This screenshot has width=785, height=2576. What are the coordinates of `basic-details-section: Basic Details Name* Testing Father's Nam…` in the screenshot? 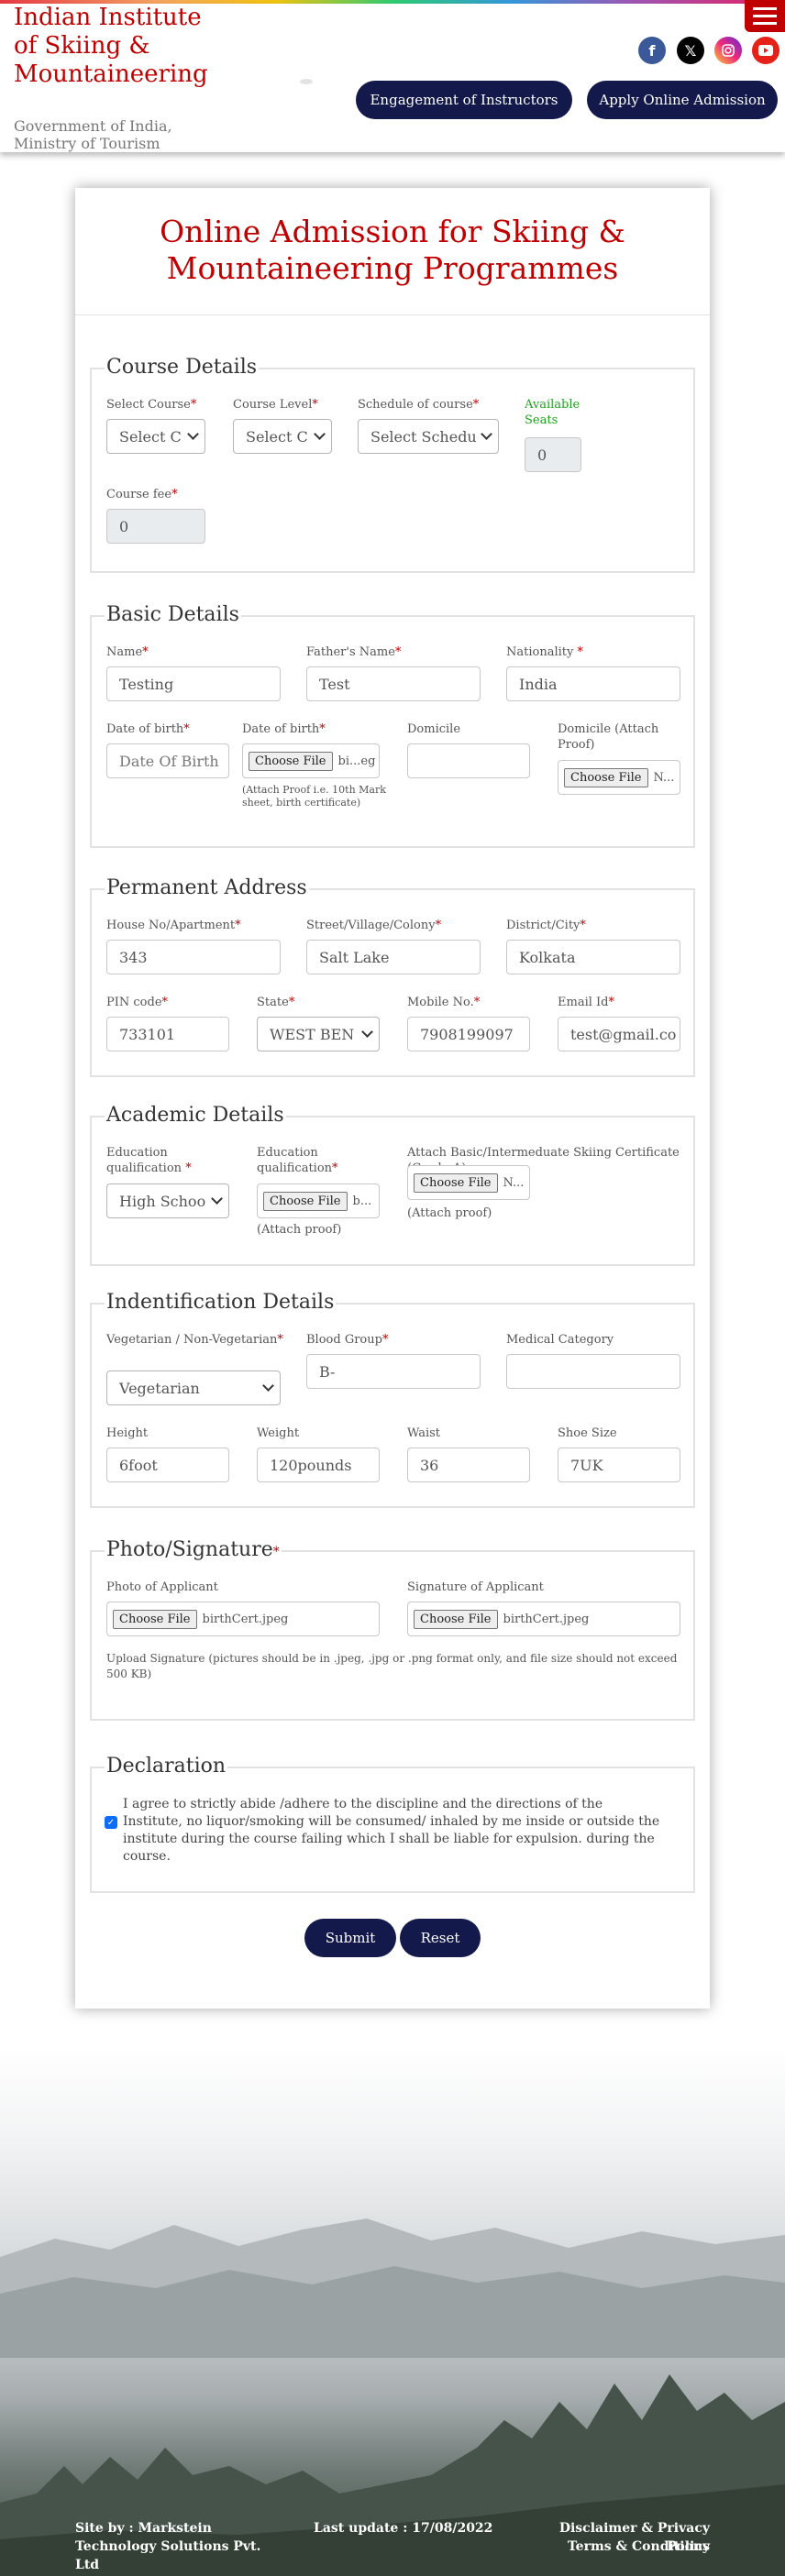 It's located at (392, 726).